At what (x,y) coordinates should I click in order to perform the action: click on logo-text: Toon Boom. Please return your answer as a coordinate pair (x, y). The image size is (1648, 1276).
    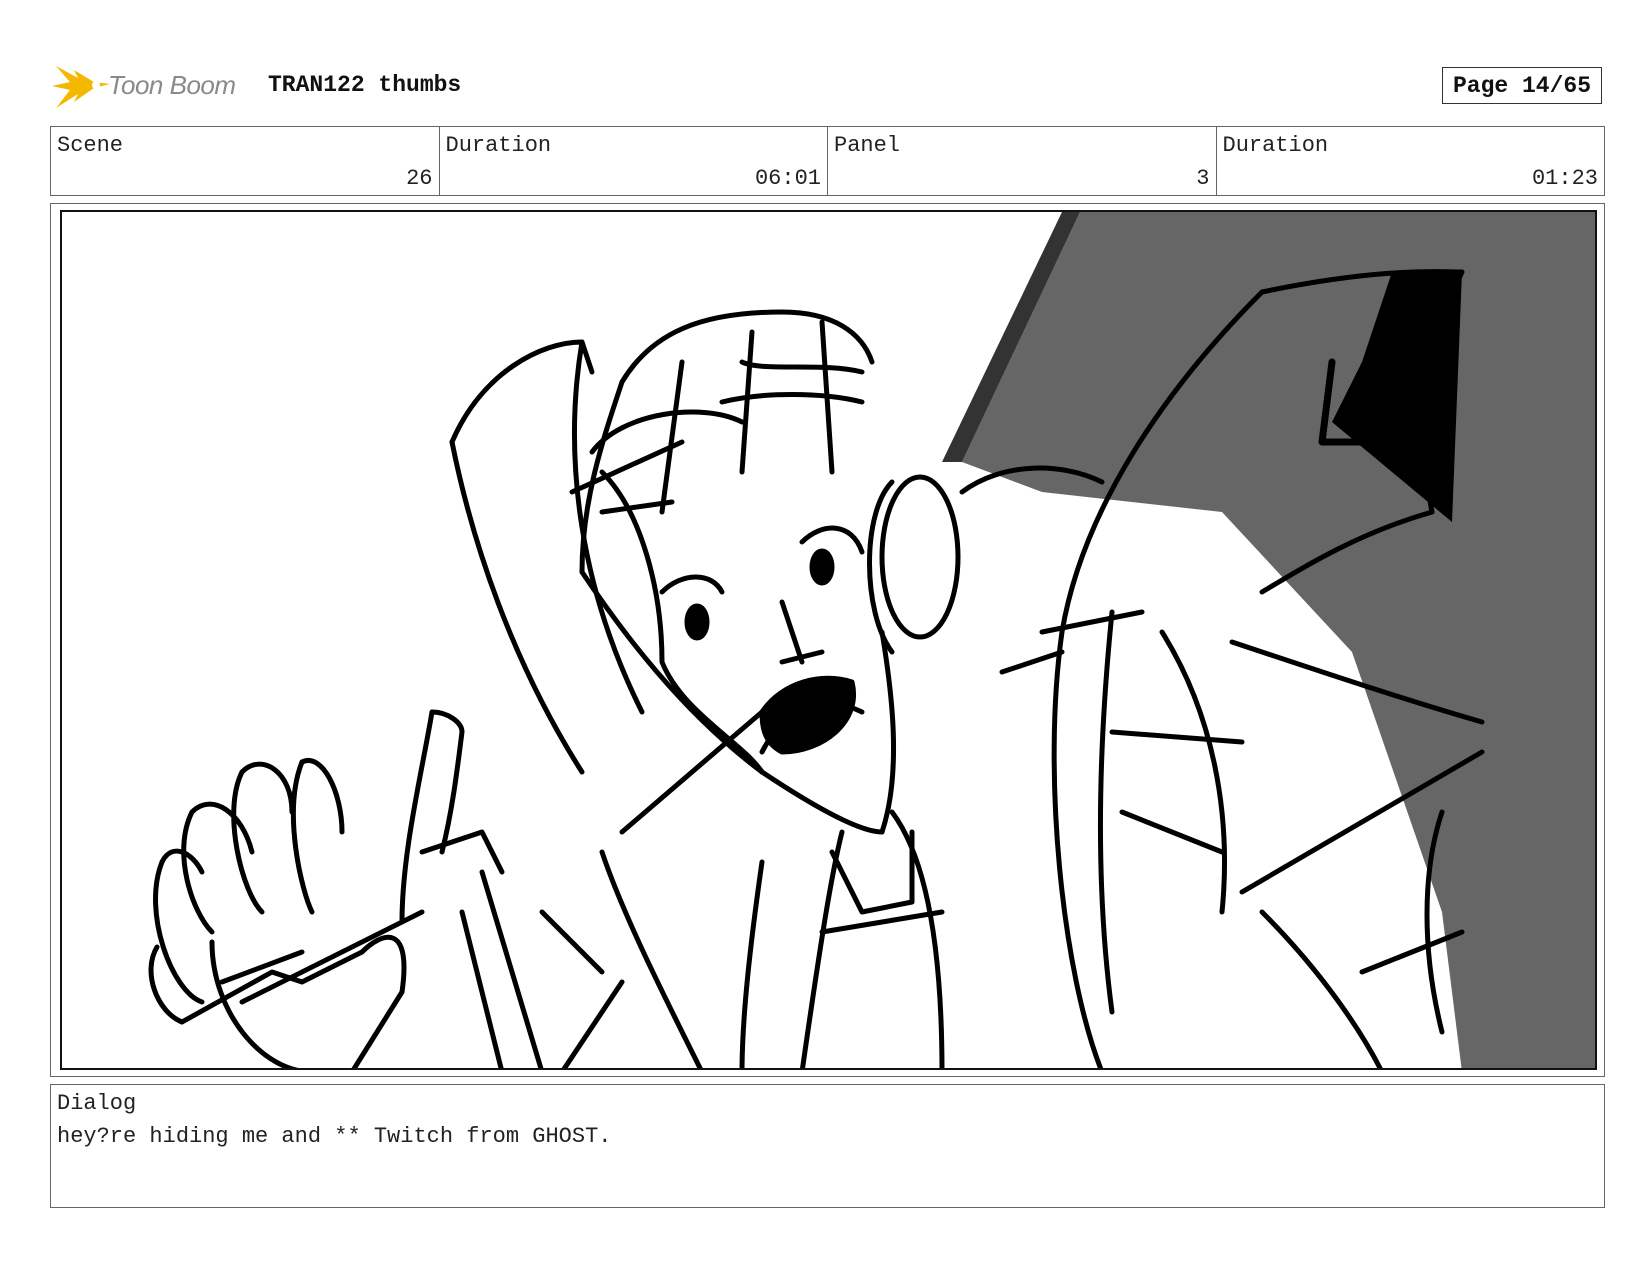
    Looking at the image, I should click on (172, 85).